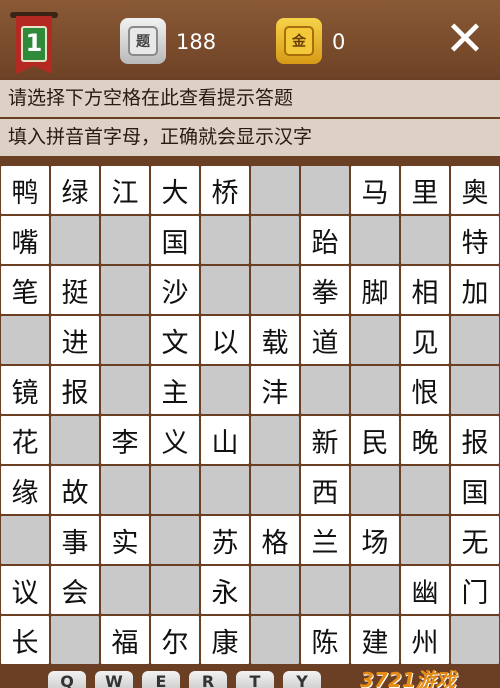 Image resolution: width=500 pixels, height=688 pixels. What do you see at coordinates (175, 390) in the screenshot?
I see `board-cell: 主` at bounding box center [175, 390].